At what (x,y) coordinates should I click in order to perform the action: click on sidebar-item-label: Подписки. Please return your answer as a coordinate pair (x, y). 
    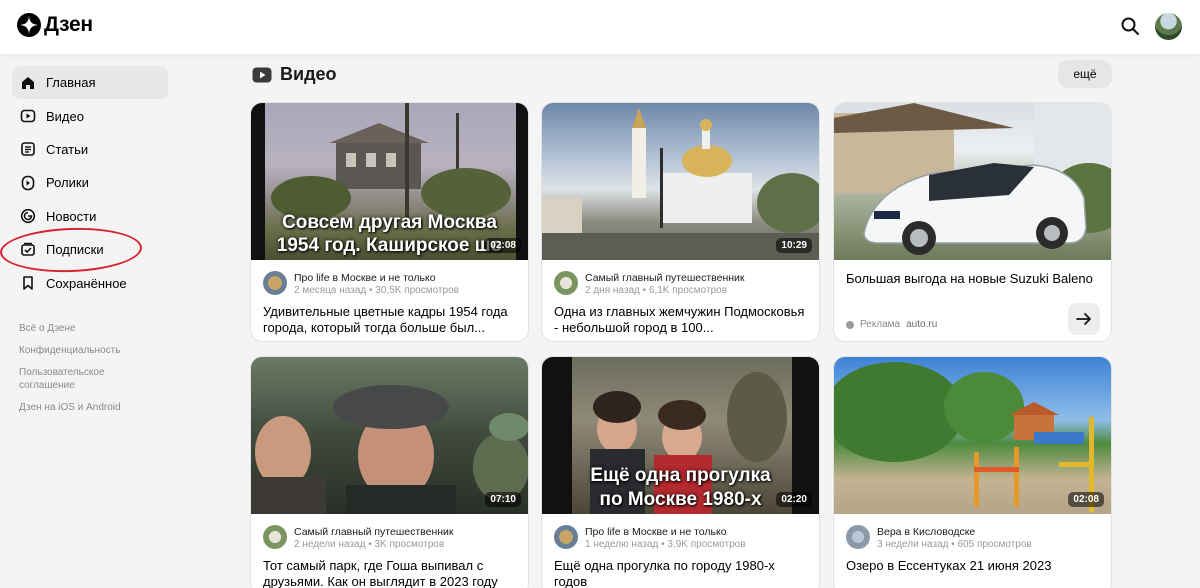
    Looking at the image, I should click on (75, 250).